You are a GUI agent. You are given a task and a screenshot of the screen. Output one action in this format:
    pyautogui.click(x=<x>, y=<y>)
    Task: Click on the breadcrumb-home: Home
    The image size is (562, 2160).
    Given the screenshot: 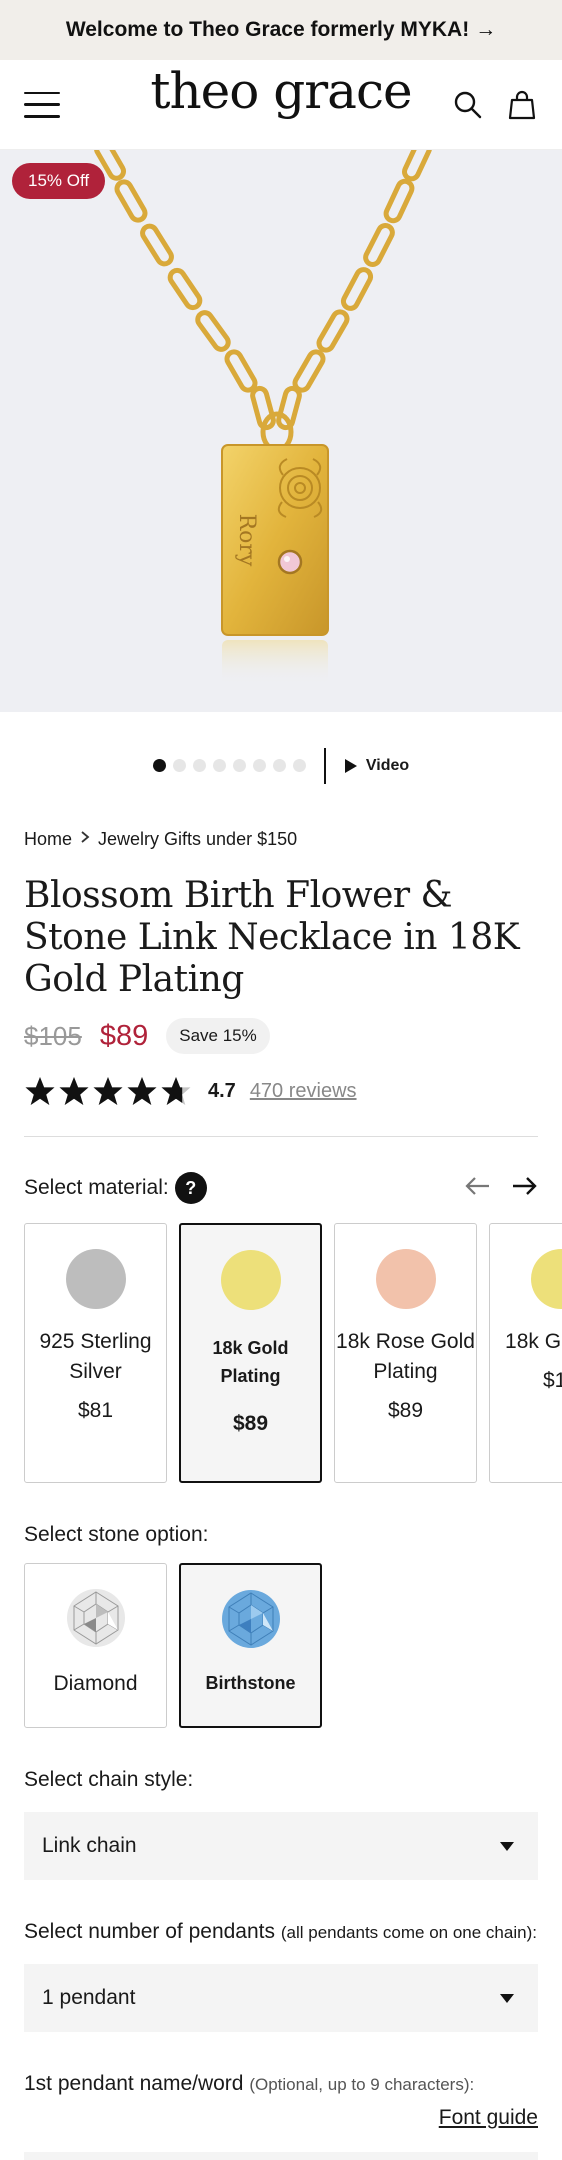 What is the action you would take?
    pyautogui.click(x=48, y=839)
    